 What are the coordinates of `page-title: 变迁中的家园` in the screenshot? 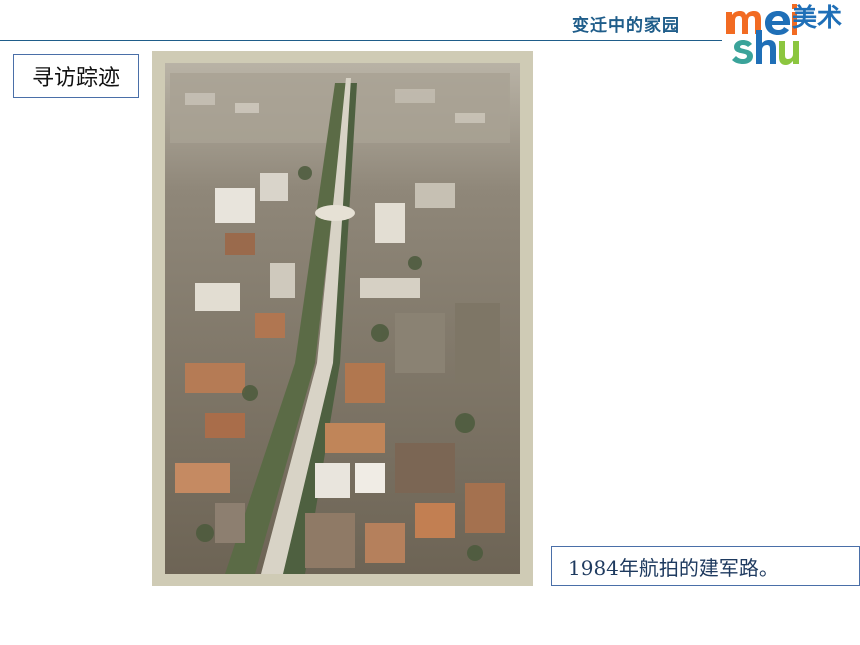 It's located at (626, 26).